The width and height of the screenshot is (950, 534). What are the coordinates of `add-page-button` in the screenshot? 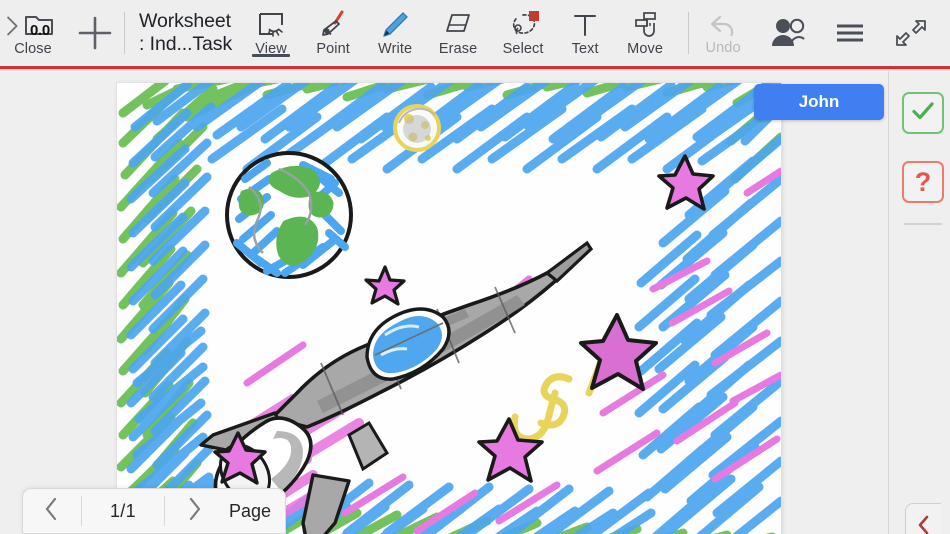 It's located at (95, 33).